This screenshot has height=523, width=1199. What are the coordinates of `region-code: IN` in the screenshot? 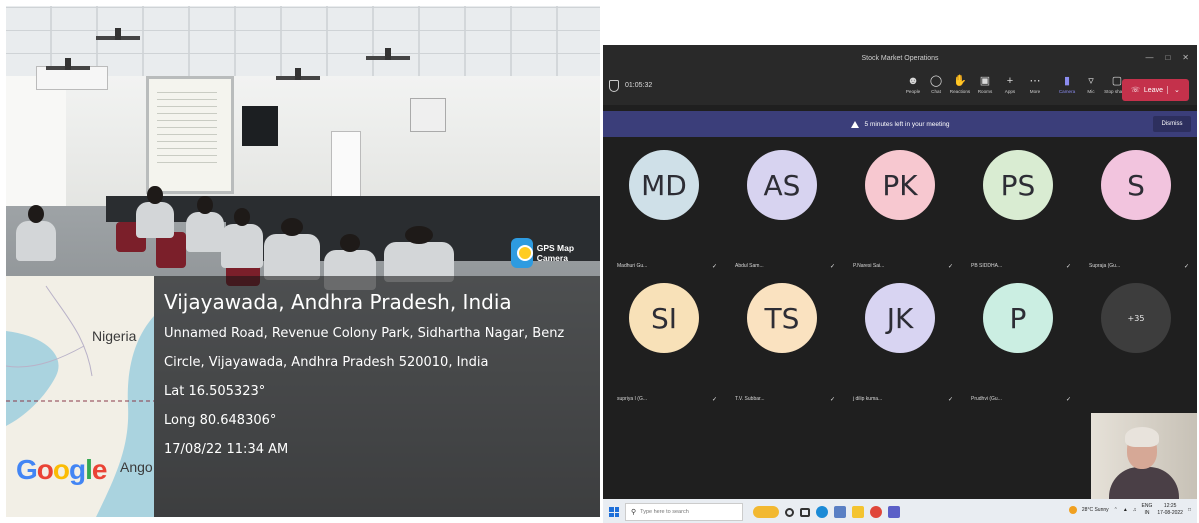 It's located at (1147, 513).